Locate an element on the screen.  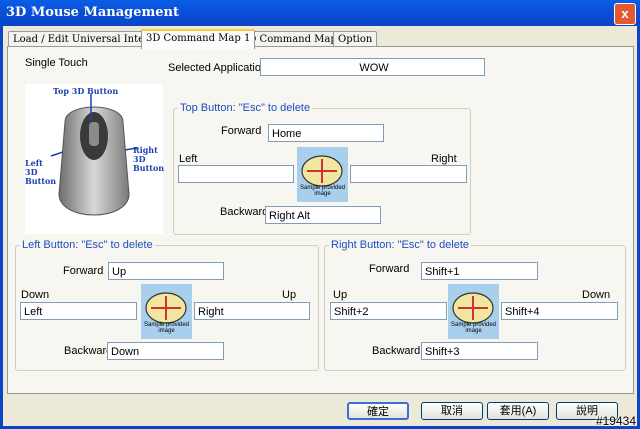
right-backward-label: Backward is located at coordinates (396, 351).